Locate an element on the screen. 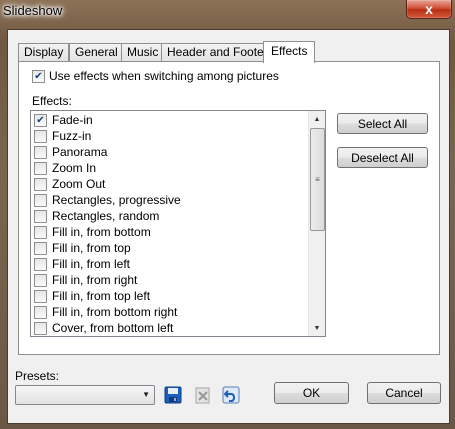  chevron-down-icon: ▼ is located at coordinates (146, 394).